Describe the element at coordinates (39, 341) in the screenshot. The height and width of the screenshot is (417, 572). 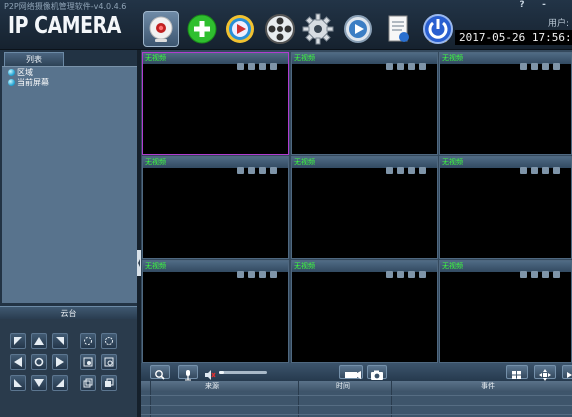
I see `ptz-up-button` at that location.